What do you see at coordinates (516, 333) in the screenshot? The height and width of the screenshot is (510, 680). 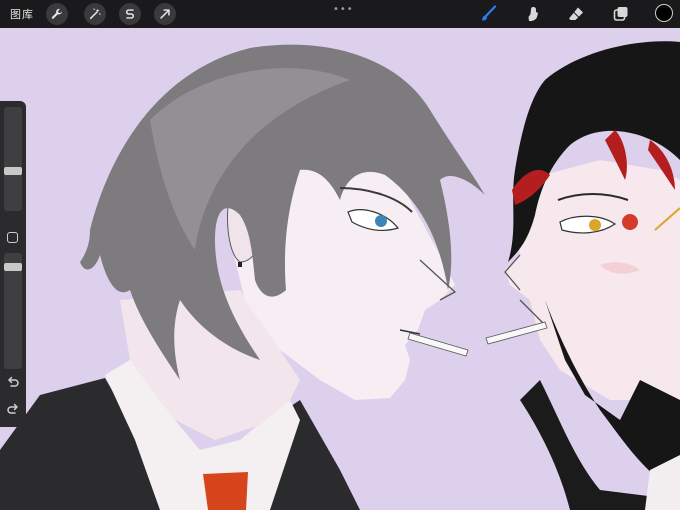 I see `right-cigarette` at bounding box center [516, 333].